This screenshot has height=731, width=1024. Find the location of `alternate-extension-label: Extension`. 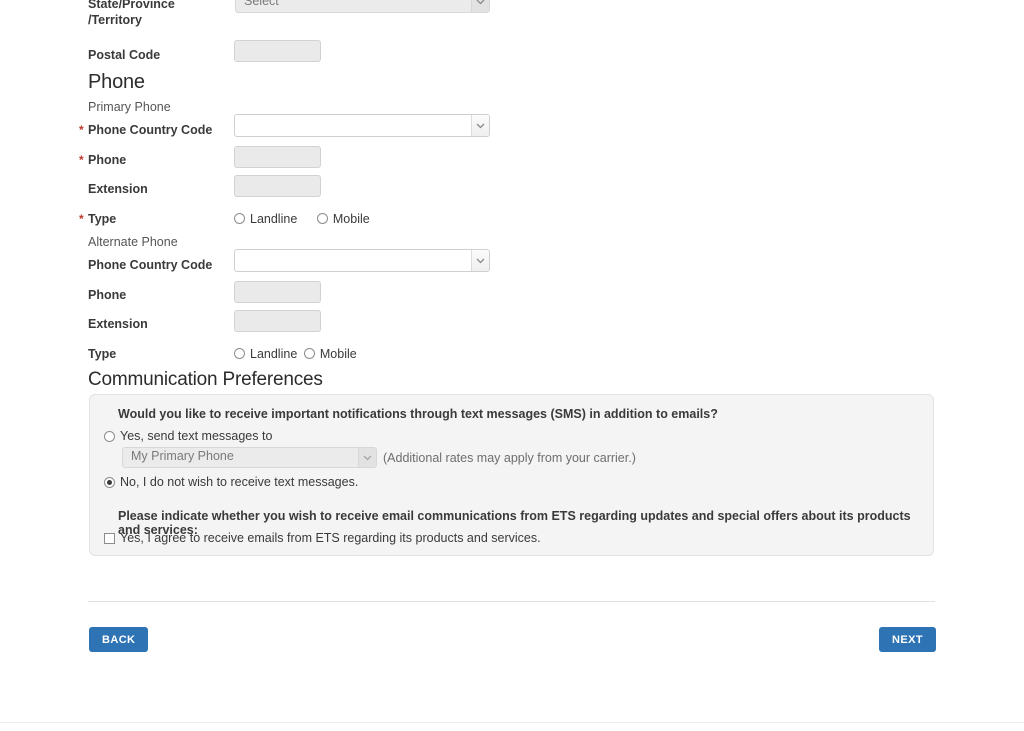

alternate-extension-label: Extension is located at coordinates (118, 324).